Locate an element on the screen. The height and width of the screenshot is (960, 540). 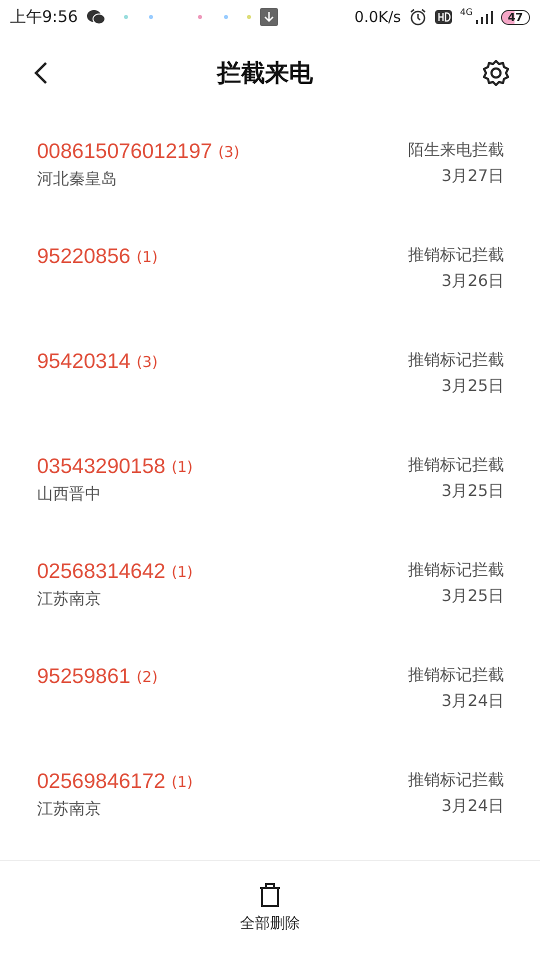
trash-icon is located at coordinates (270, 895).